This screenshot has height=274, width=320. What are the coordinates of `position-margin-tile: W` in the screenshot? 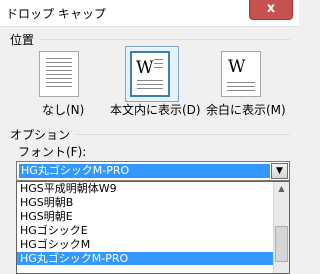 It's located at (241, 74).